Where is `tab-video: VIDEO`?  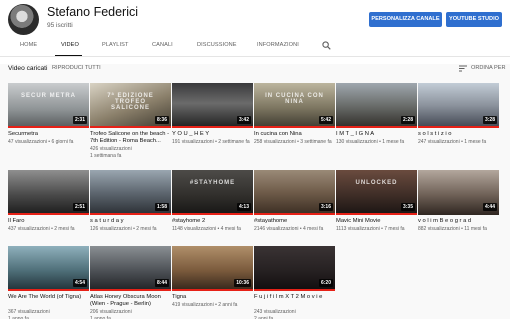 tab-video: VIDEO is located at coordinates (70, 45).